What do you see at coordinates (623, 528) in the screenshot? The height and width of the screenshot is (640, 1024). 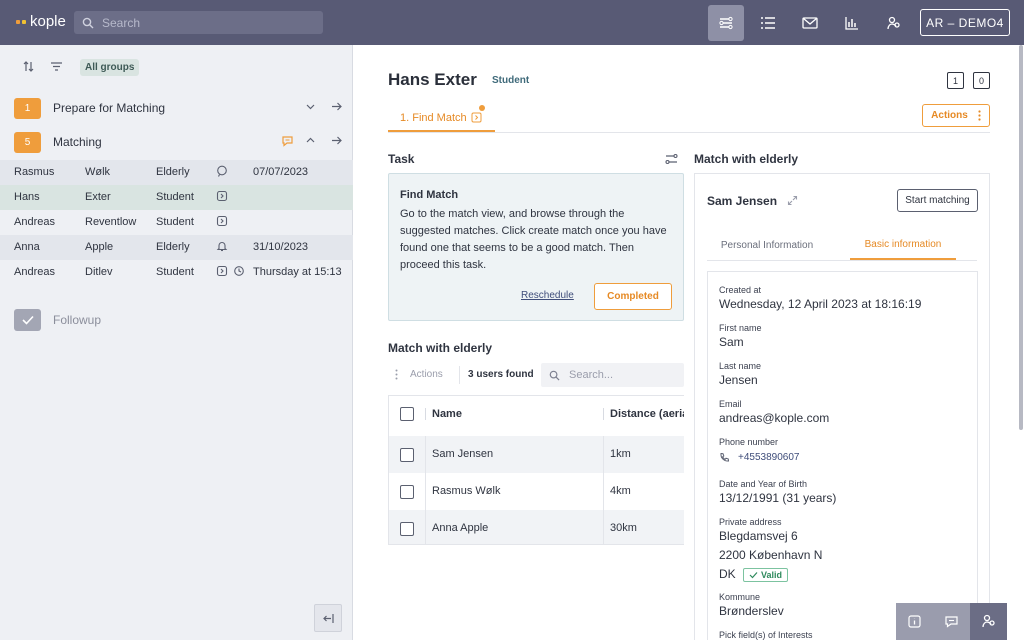 I see `row-distance: 30km` at bounding box center [623, 528].